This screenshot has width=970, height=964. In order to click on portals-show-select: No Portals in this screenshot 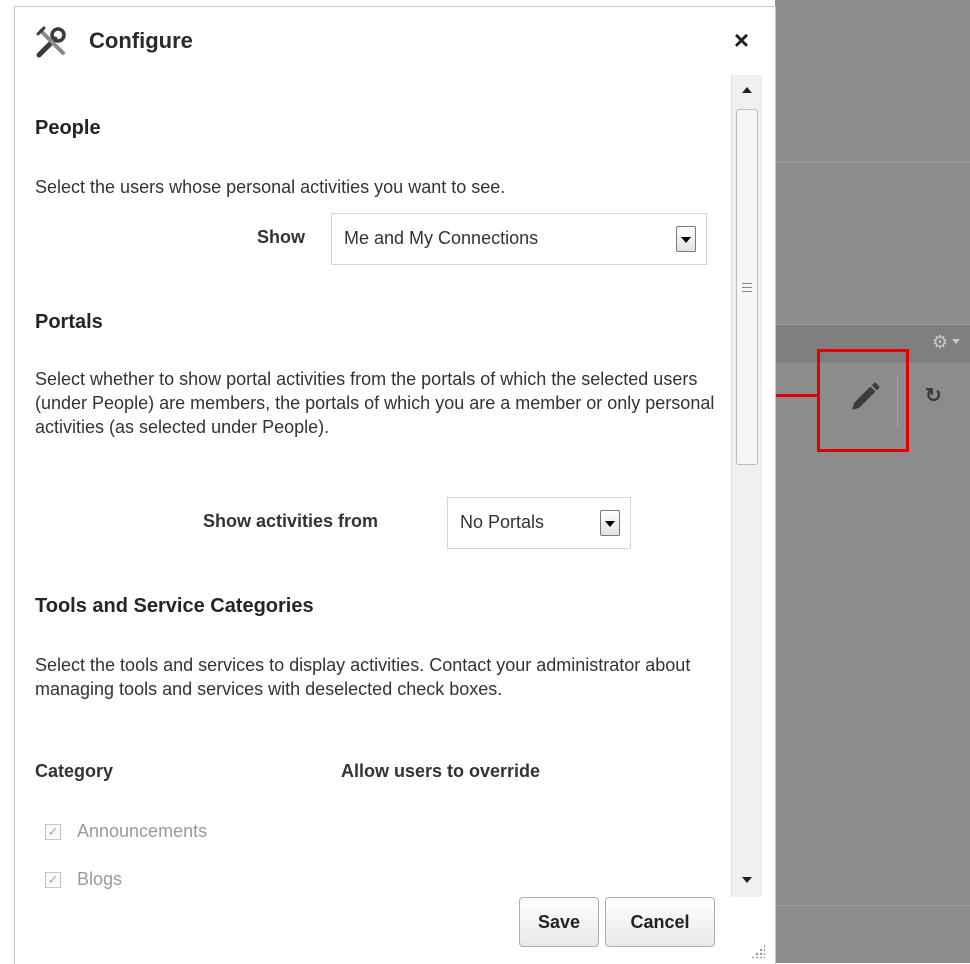, I will do `click(539, 523)`.